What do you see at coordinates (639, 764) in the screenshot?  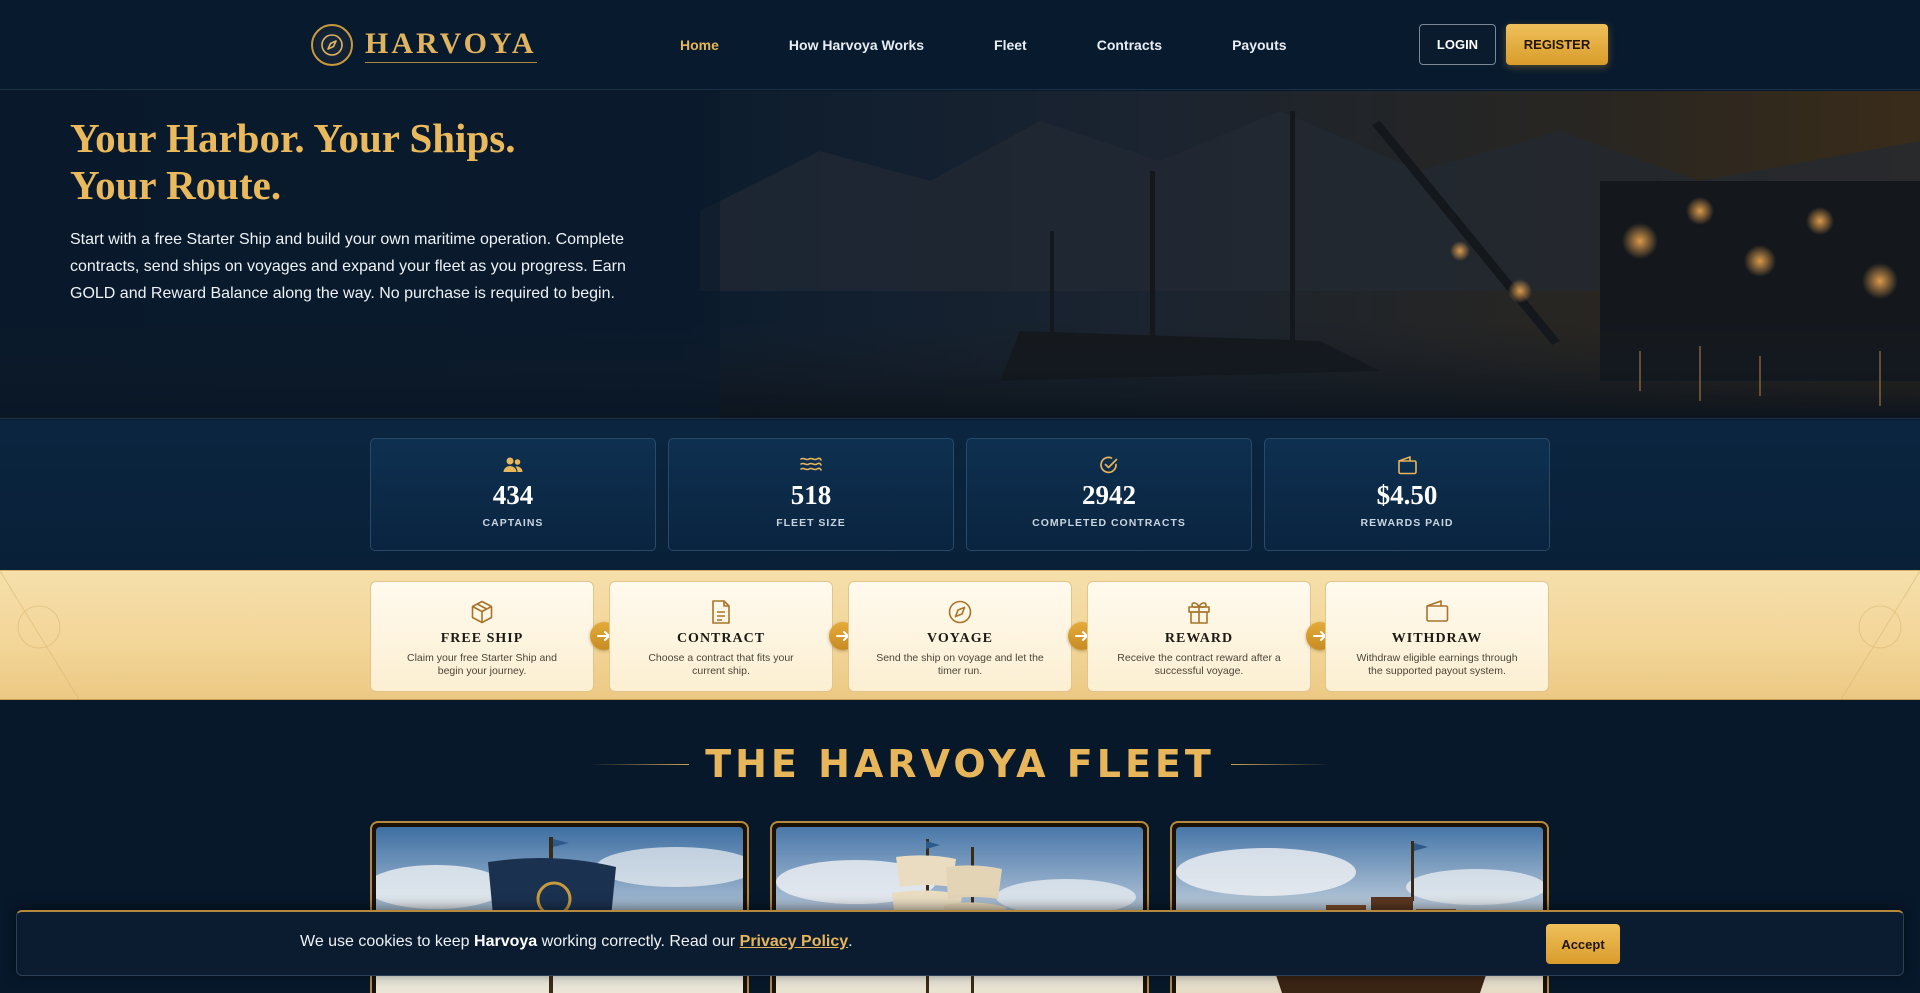 I see `heading-divider-left` at bounding box center [639, 764].